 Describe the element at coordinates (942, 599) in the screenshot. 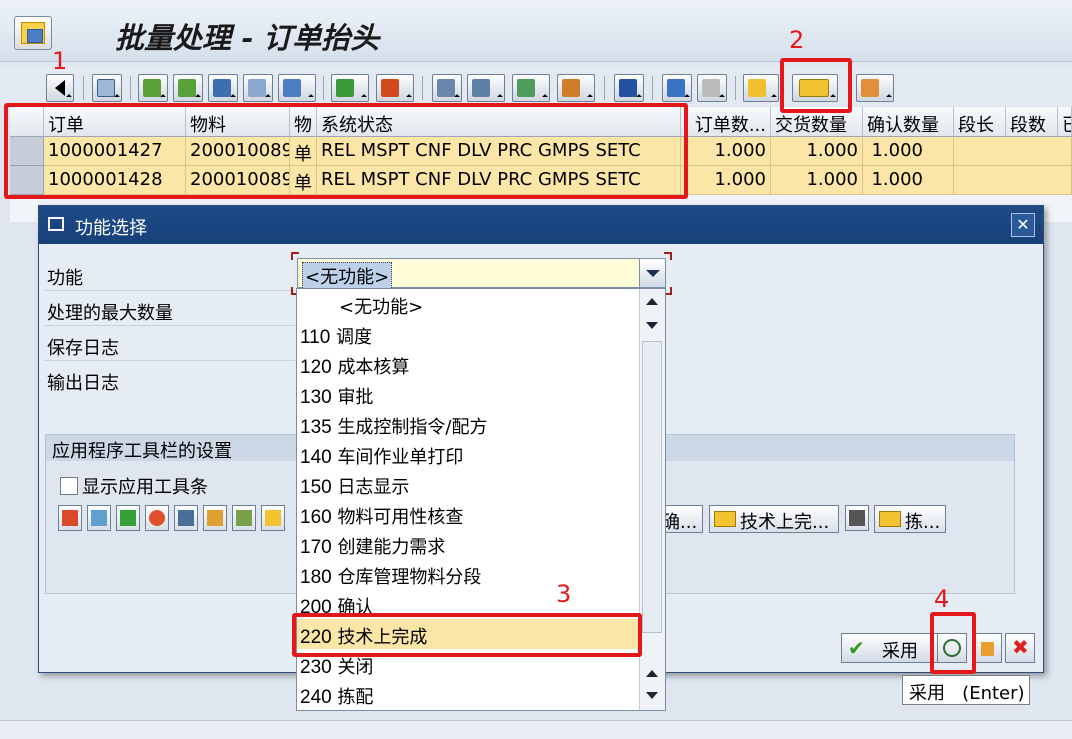

I see `annotation-number-4: 4` at that location.